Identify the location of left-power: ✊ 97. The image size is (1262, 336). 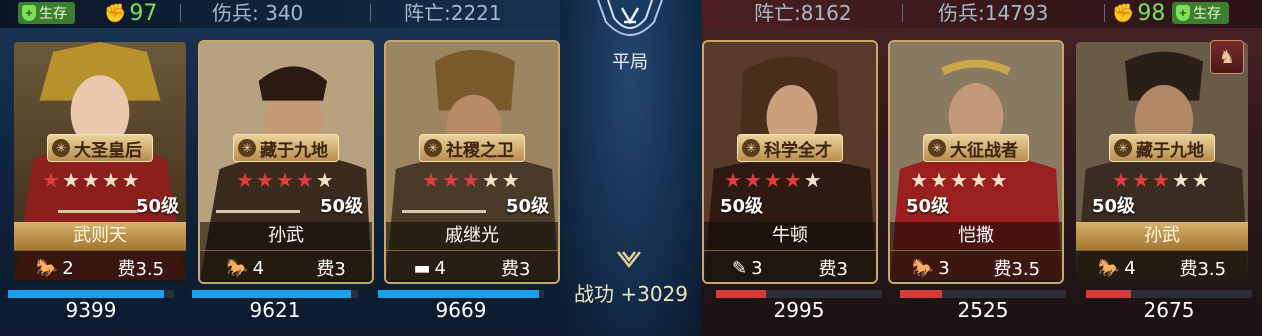
(130, 13).